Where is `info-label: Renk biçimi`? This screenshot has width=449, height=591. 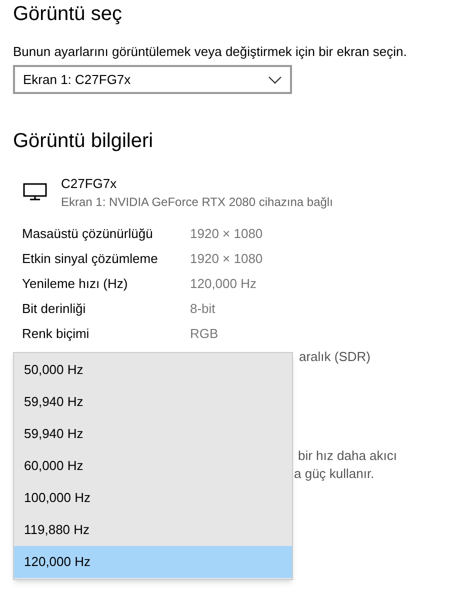 info-label: Renk biçimi is located at coordinates (56, 333).